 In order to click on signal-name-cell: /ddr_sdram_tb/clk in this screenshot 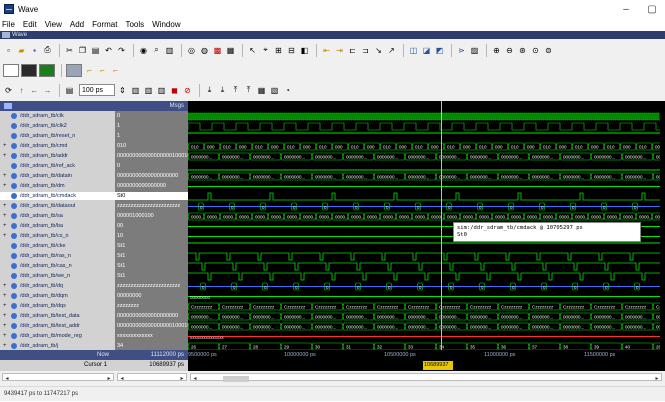, I will do `click(57, 116)`.